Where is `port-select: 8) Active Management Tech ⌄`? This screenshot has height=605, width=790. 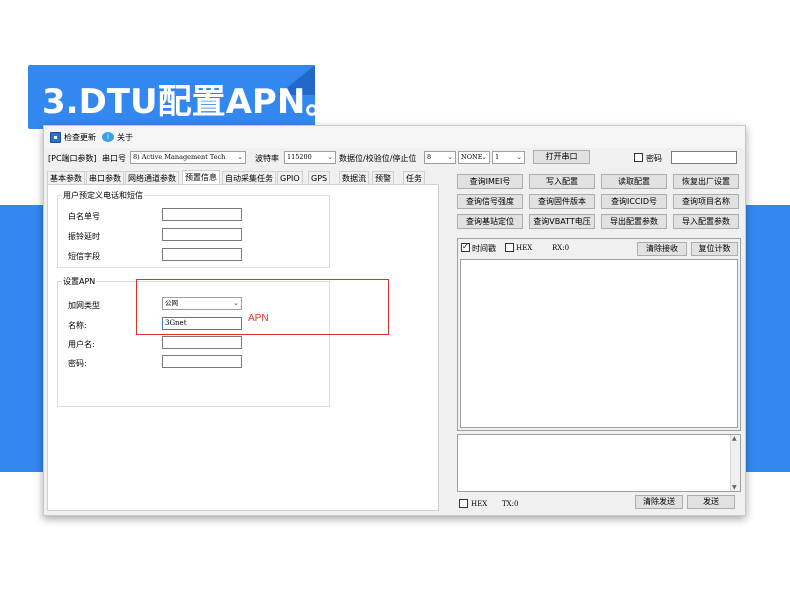 port-select: 8) Active Management Tech ⌄ is located at coordinates (188, 157).